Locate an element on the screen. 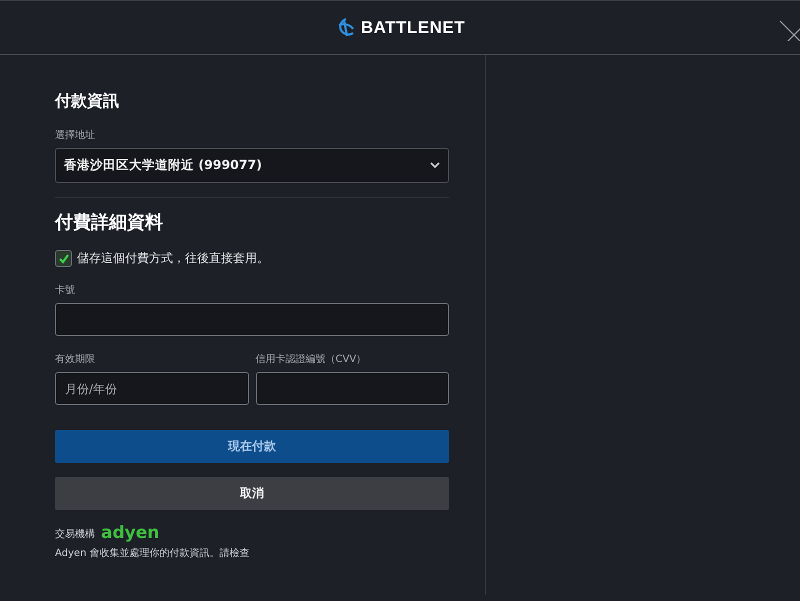 Image resolution: width=800 pixels, height=601 pixels. section-title: 付款資訊 is located at coordinates (87, 101).